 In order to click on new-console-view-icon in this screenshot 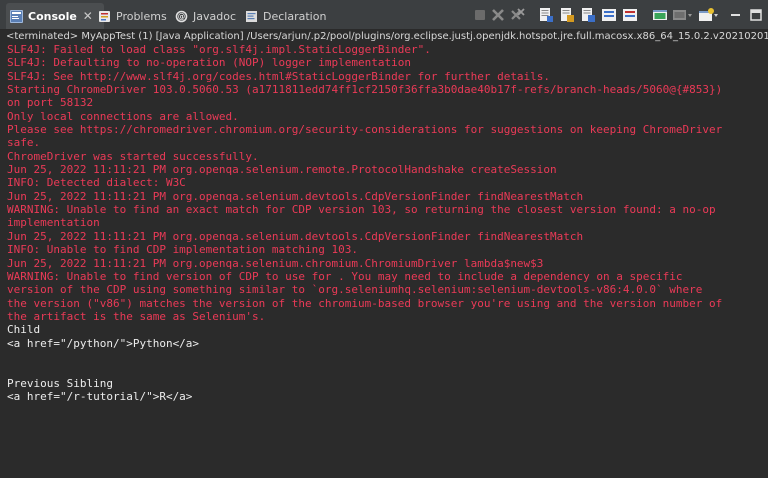, I will do `click(709, 15)`.